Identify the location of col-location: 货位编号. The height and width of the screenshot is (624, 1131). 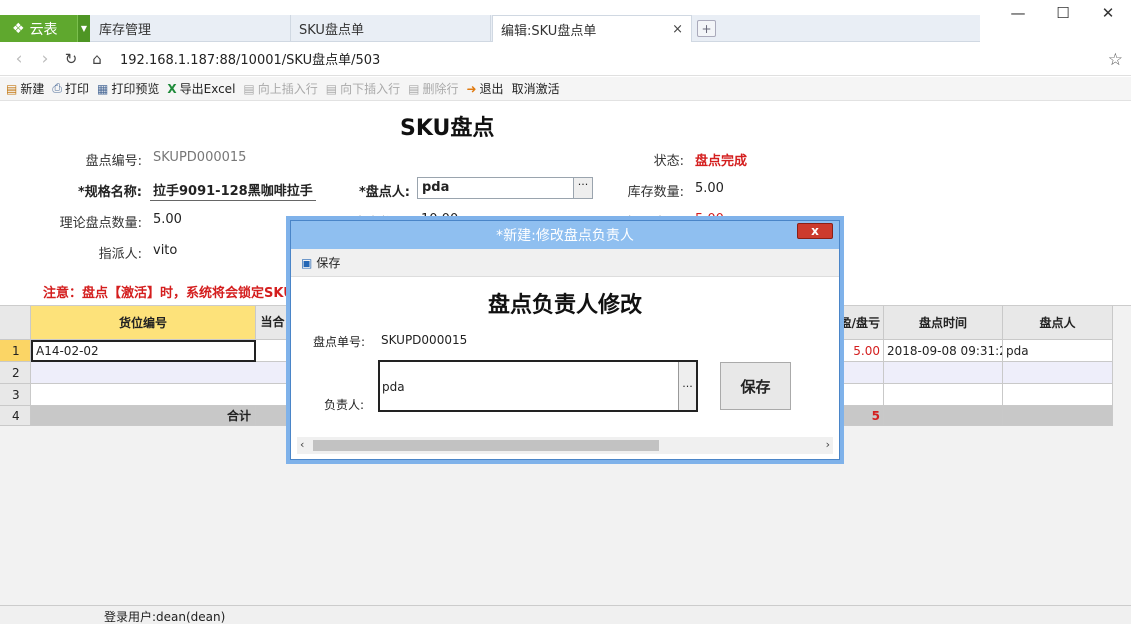
(143, 323).